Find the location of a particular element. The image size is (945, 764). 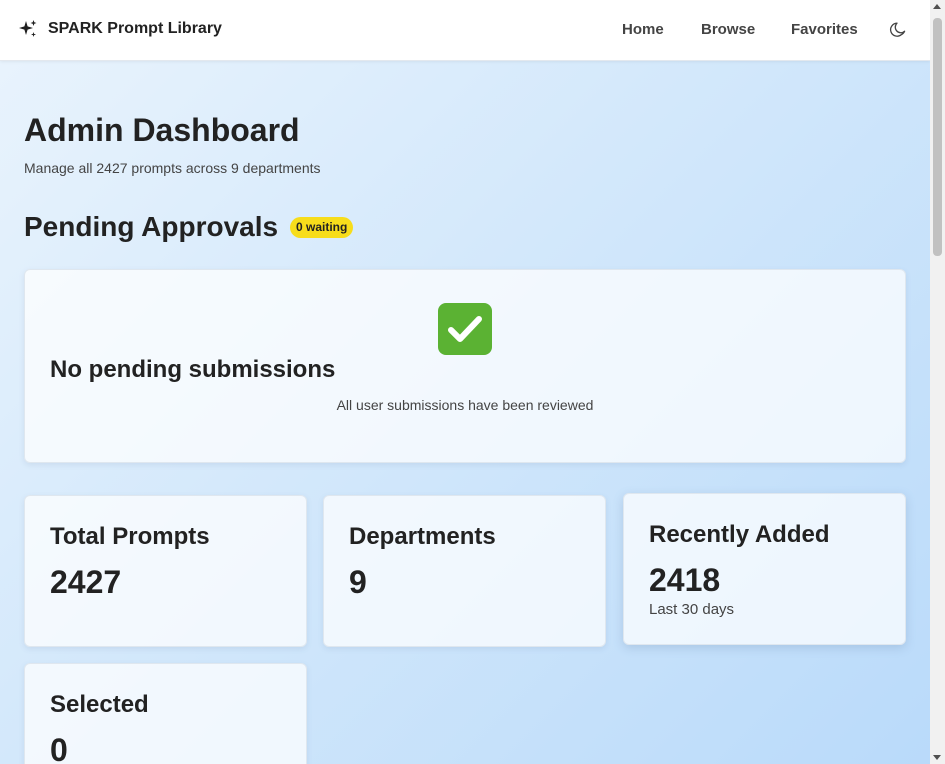

stat-card-departments: Departments 9 is located at coordinates (464, 571).